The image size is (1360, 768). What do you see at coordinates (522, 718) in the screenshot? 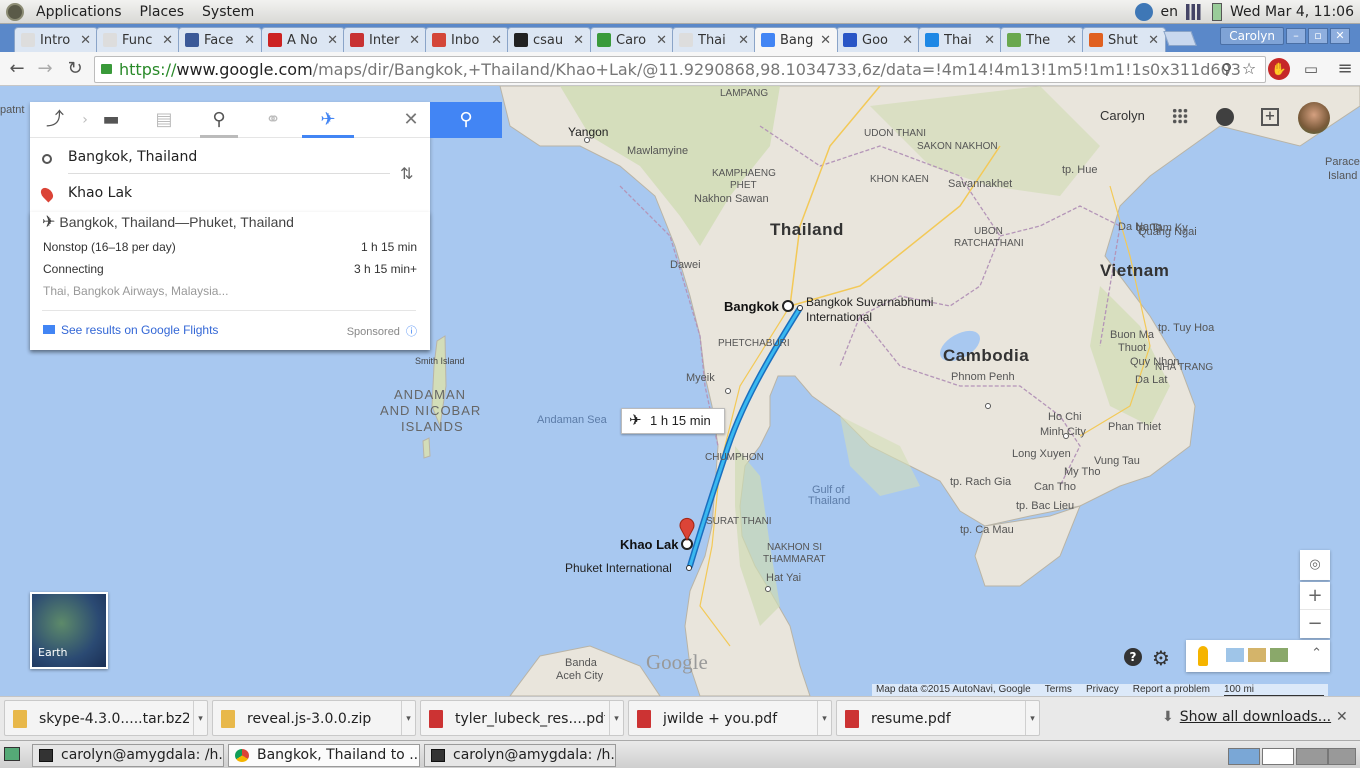
I see `download-item: tyler_lubeck_res....pdf ▾` at bounding box center [522, 718].